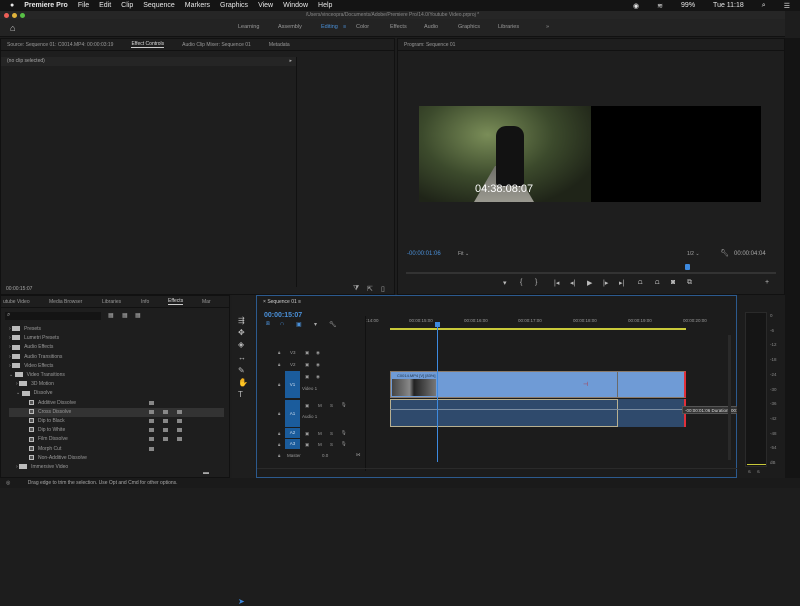 Image resolution: width=800 pixels, height=606 pixels. I want to click on clock: Tue 11:18, so click(728, 6).